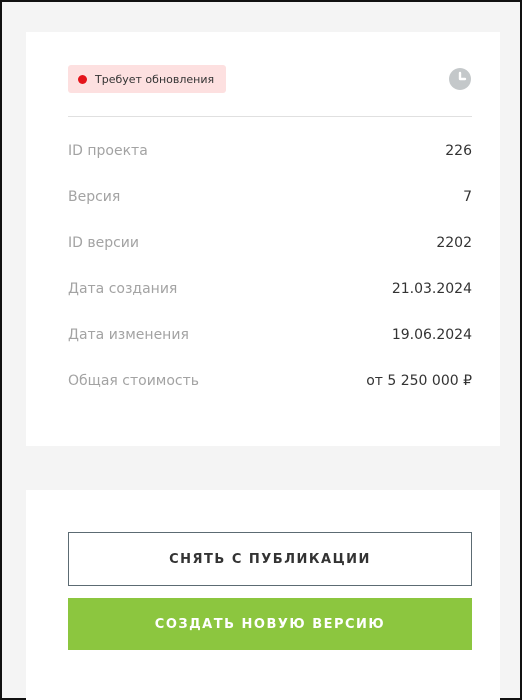 This screenshot has width=522, height=700. Describe the element at coordinates (155, 79) in the screenshot. I see `status-badge-label: Требует обновления` at that location.